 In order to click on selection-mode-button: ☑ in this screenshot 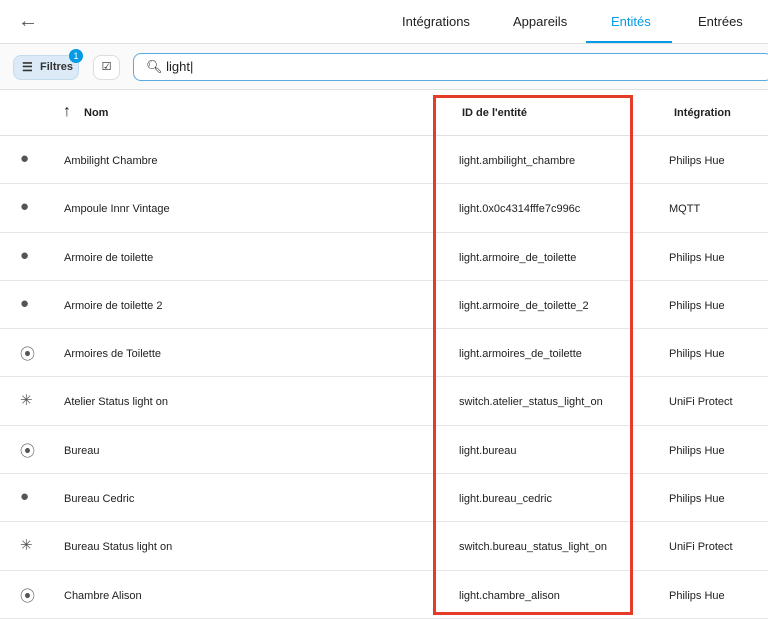, I will do `click(106, 67)`.